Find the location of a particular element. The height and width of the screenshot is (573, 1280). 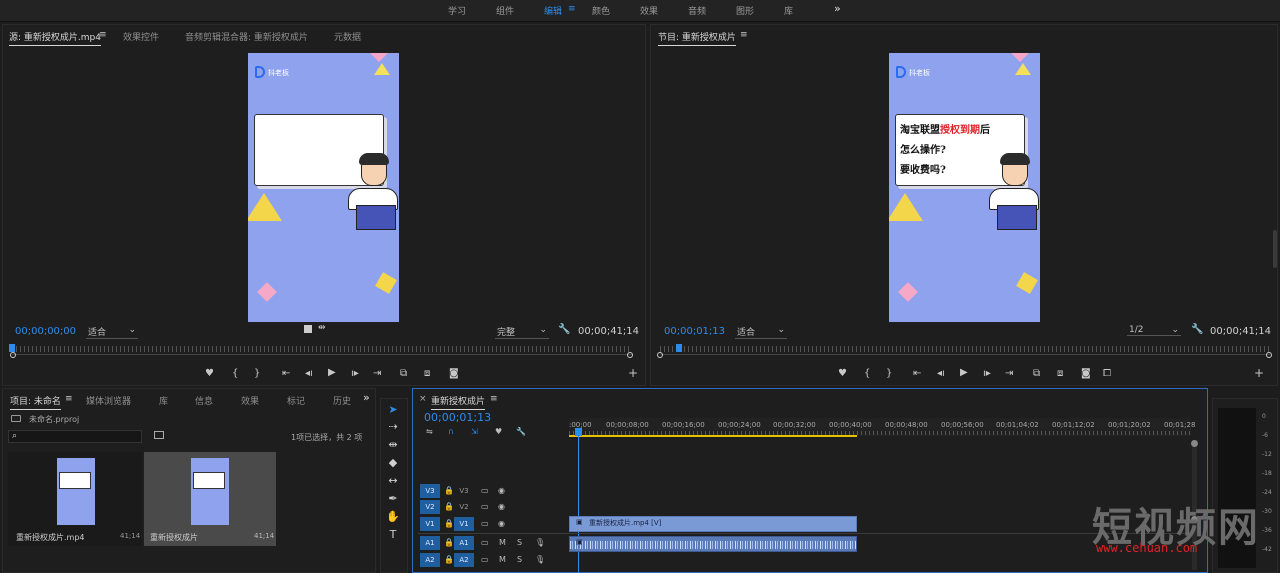

solo-button: S is located at coordinates (519, 559).